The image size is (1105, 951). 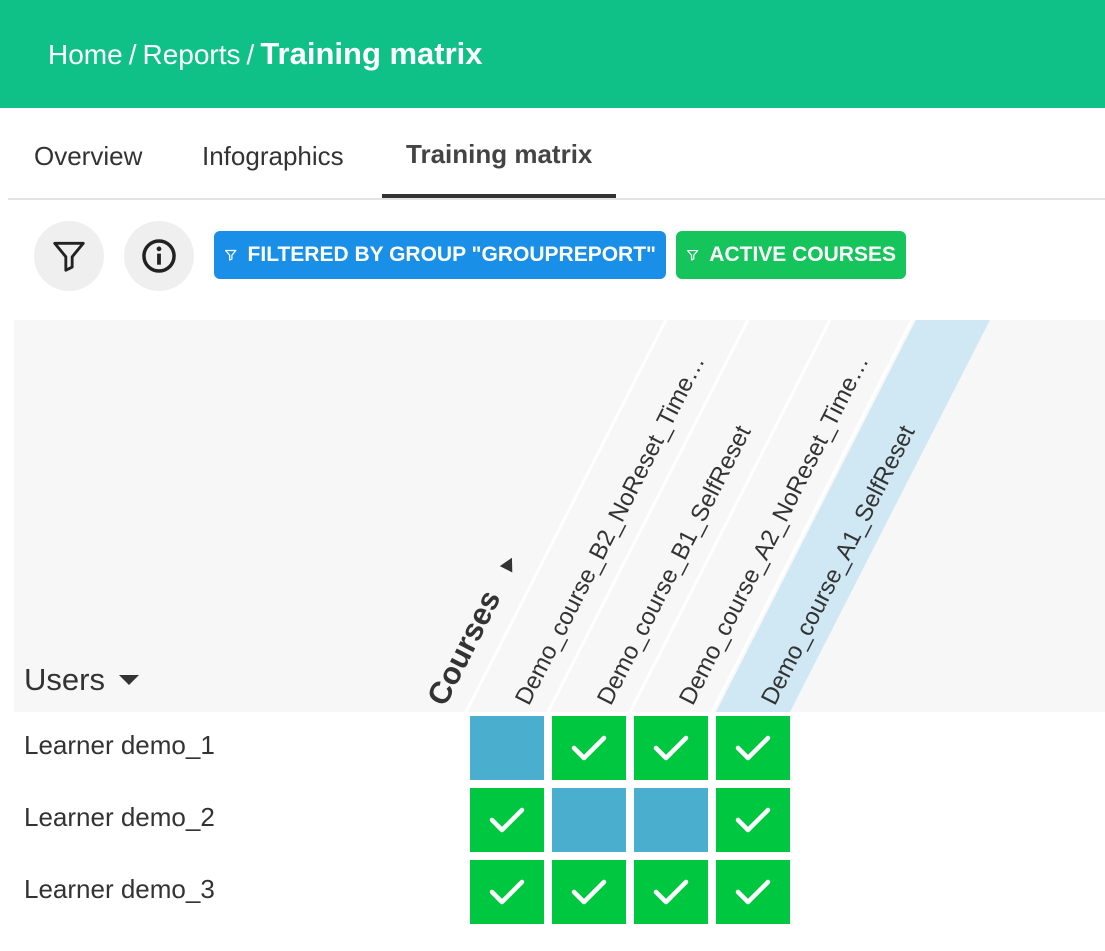 What do you see at coordinates (273, 152) in the screenshot?
I see `tab-infographics: Infographics` at bounding box center [273, 152].